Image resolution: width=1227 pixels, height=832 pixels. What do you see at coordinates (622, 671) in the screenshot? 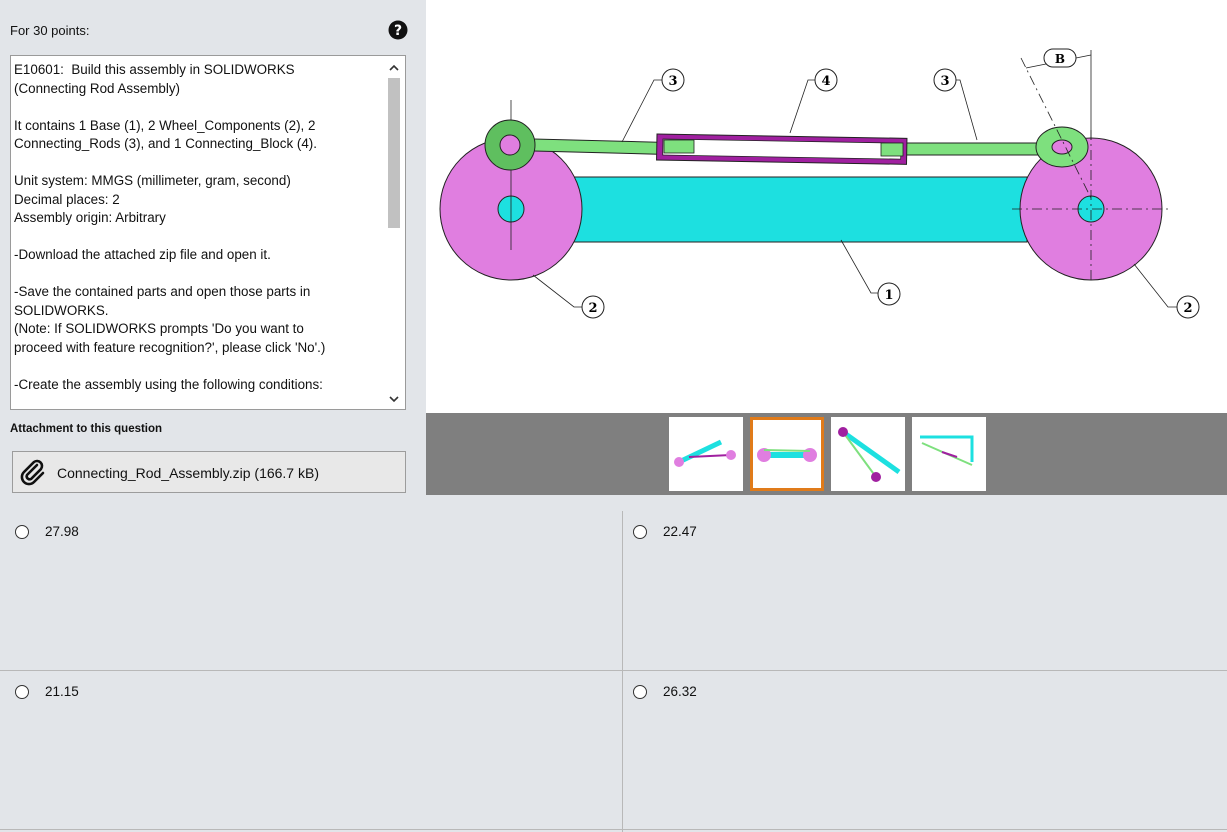
I see `answers-divider-vertical` at bounding box center [622, 671].